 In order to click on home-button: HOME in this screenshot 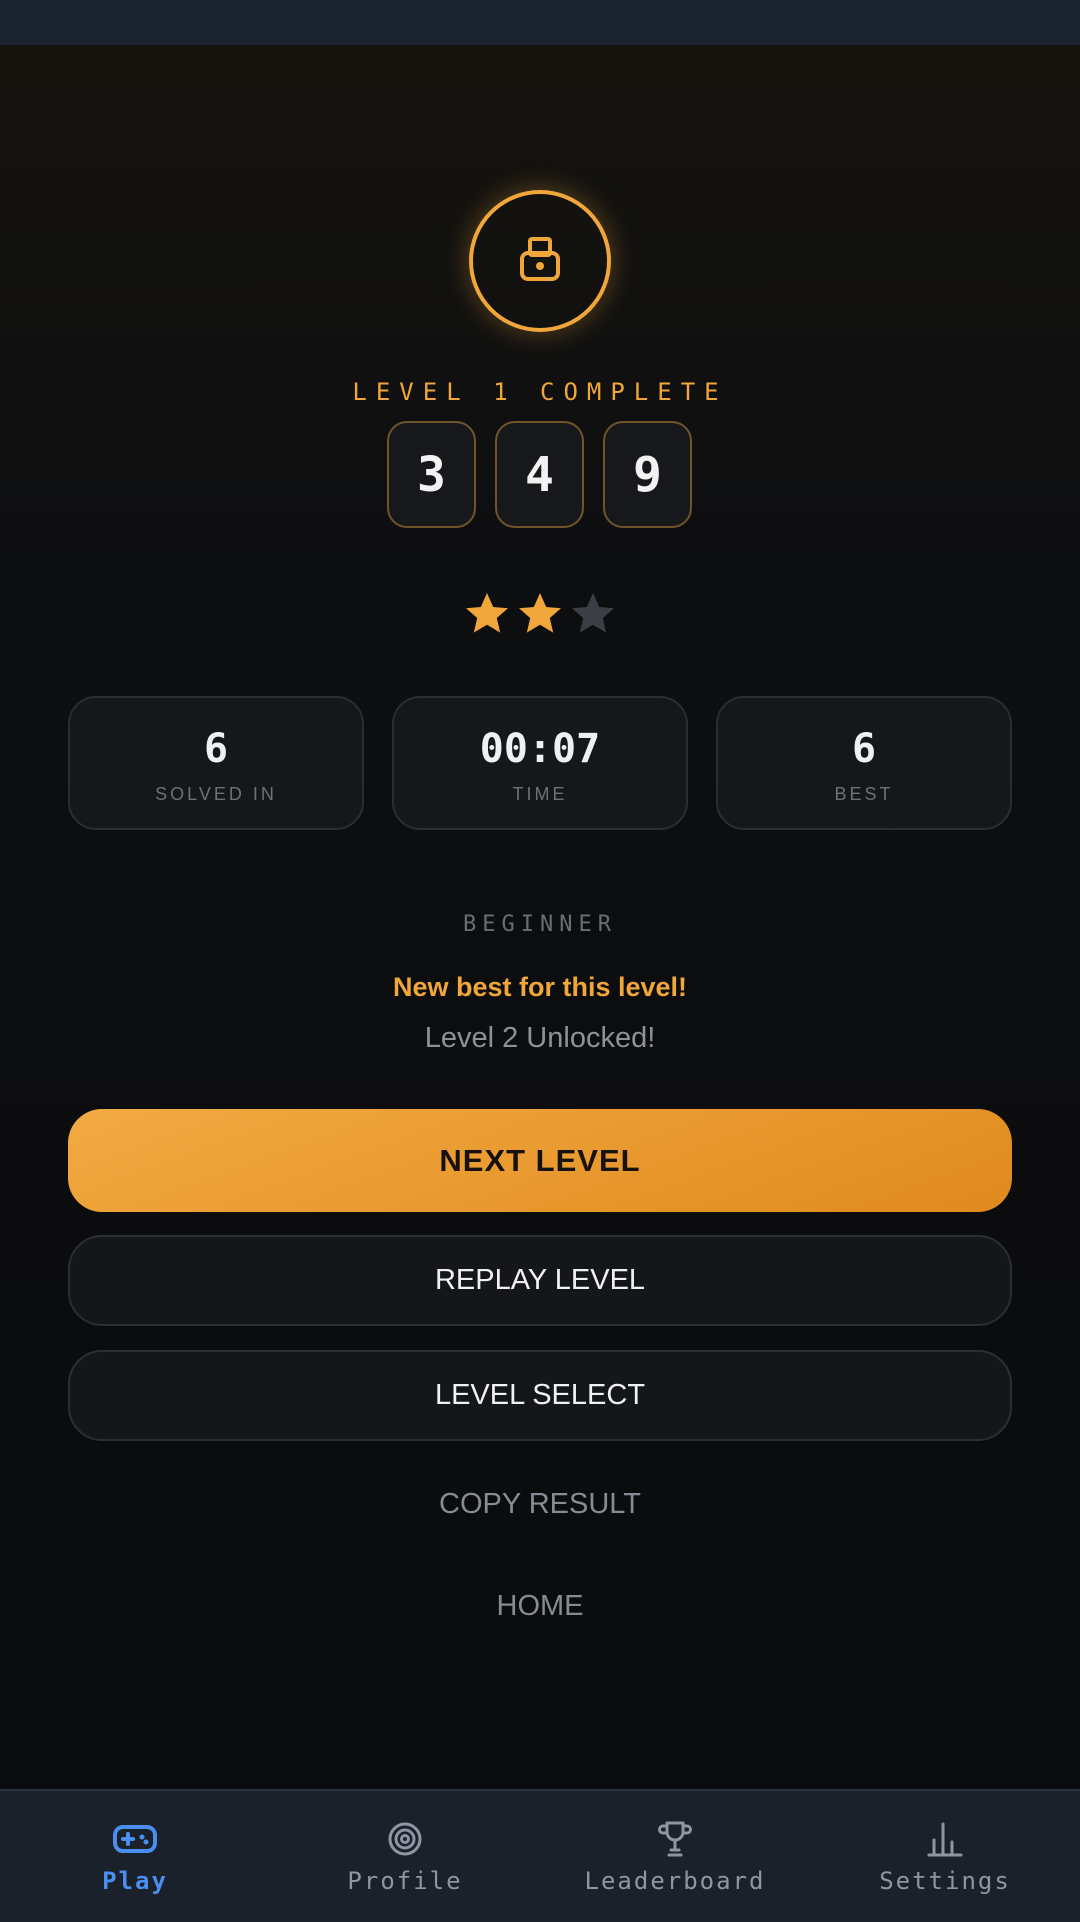, I will do `click(540, 1606)`.